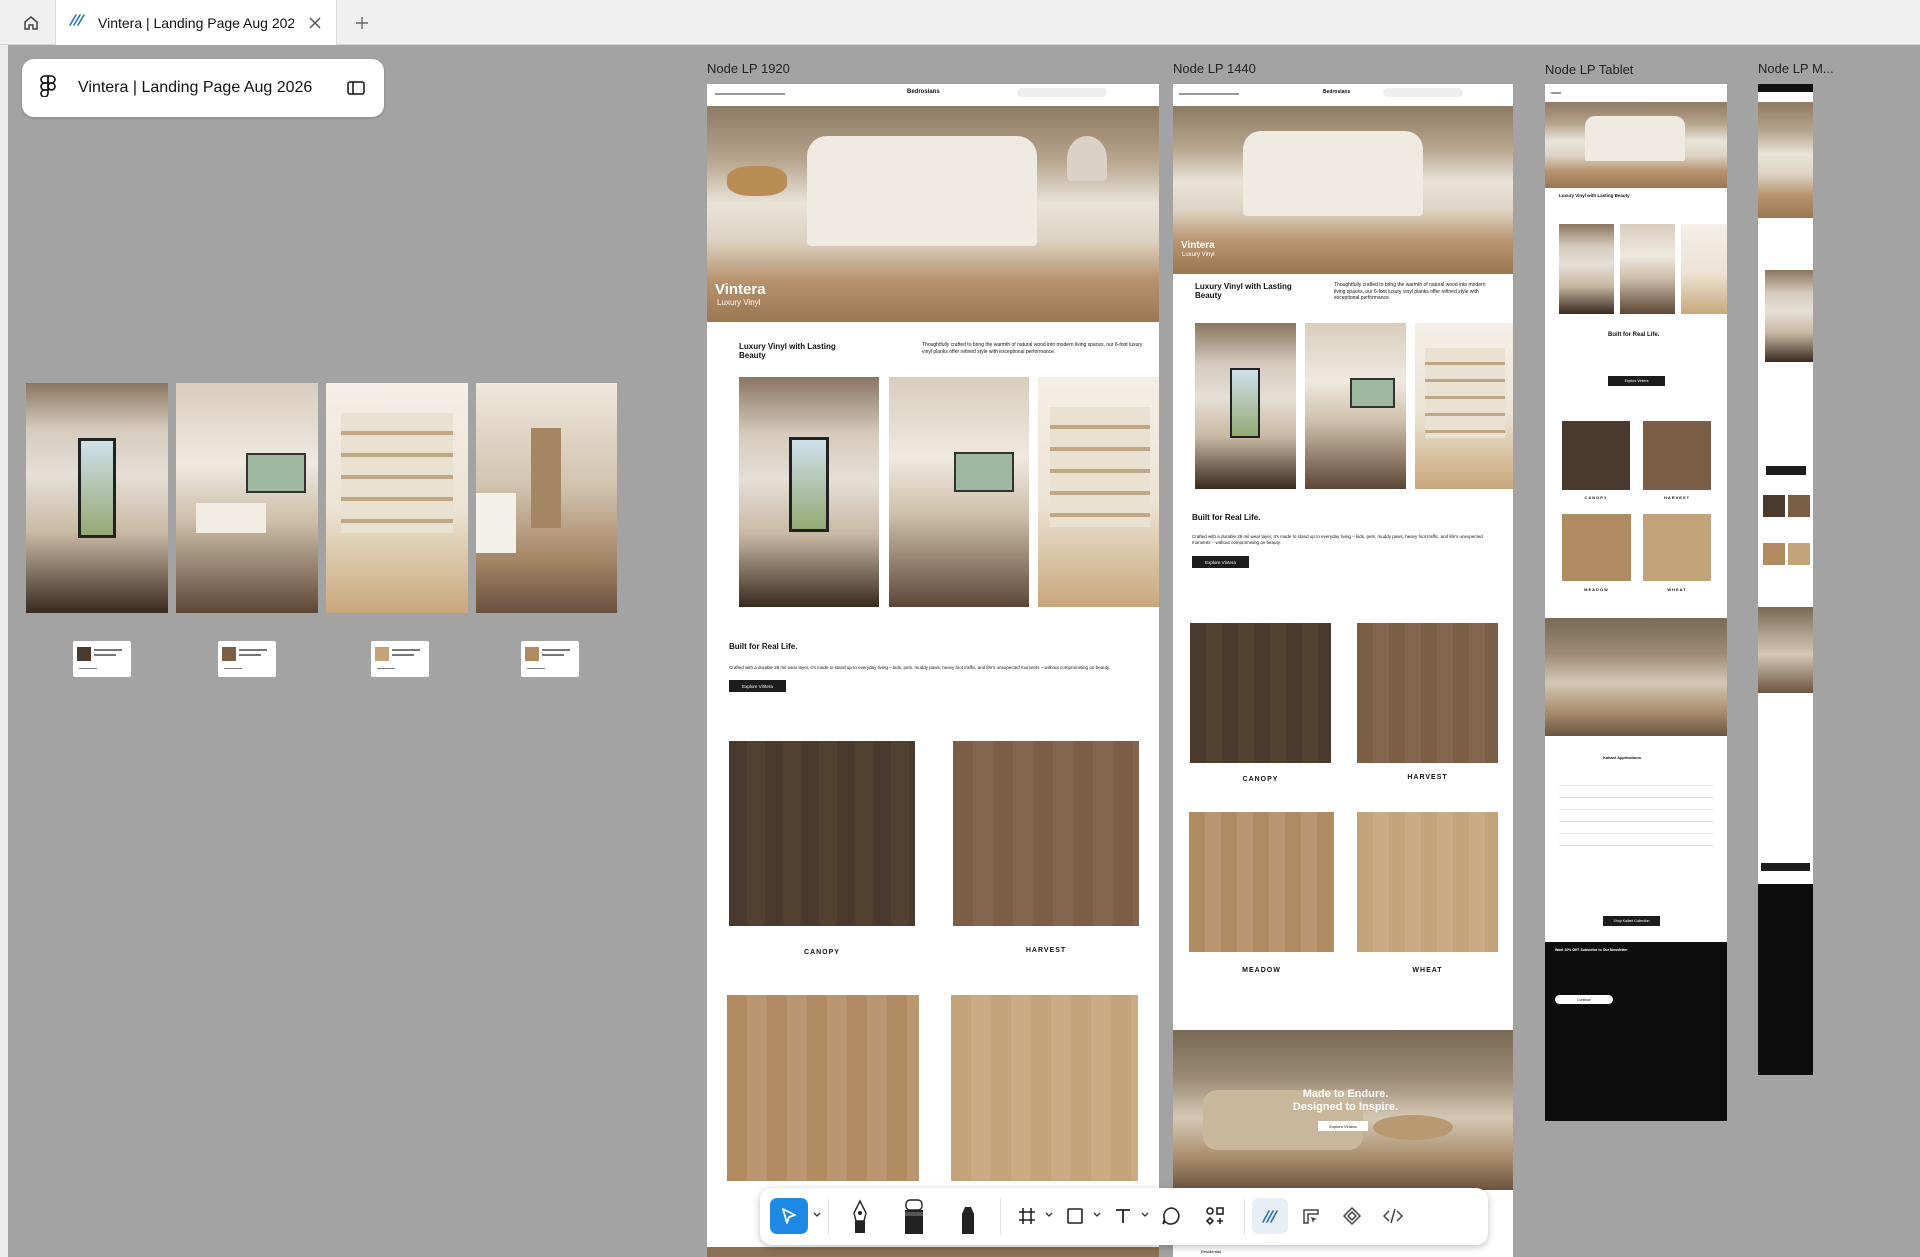  I want to click on canvas-edge, so click(4, 651).